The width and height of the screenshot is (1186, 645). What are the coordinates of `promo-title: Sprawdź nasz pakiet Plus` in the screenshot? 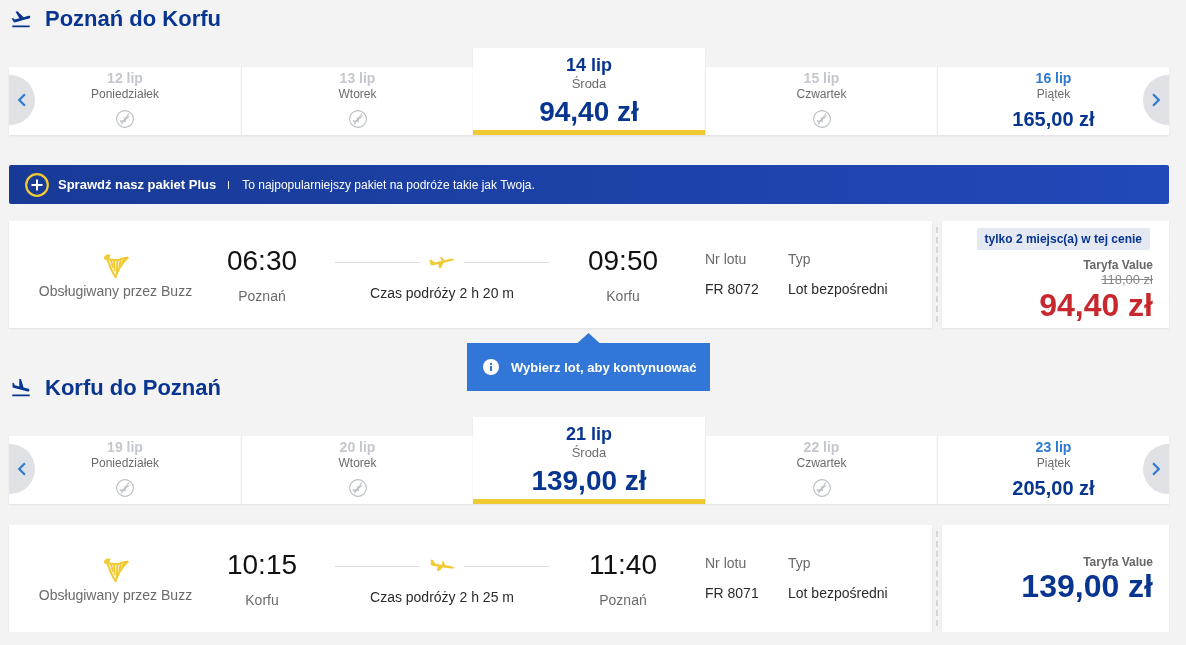 It's located at (137, 184).